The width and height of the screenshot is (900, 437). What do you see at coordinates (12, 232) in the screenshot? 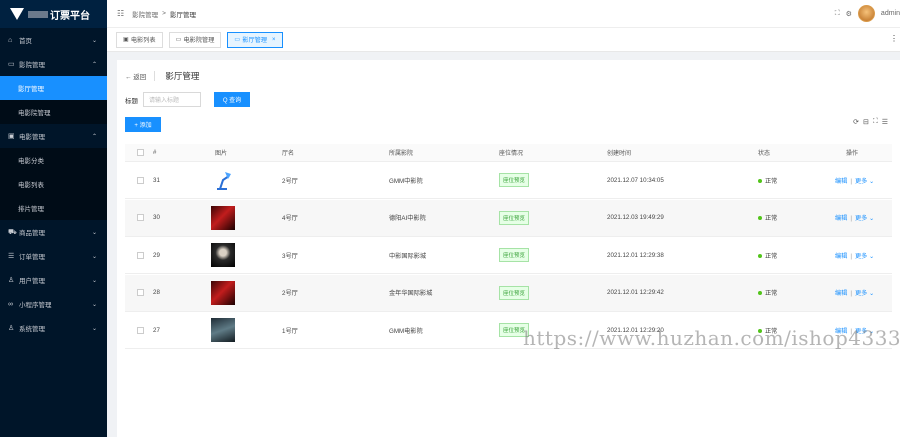
I see `cart-icon: ⛟` at bounding box center [12, 232].